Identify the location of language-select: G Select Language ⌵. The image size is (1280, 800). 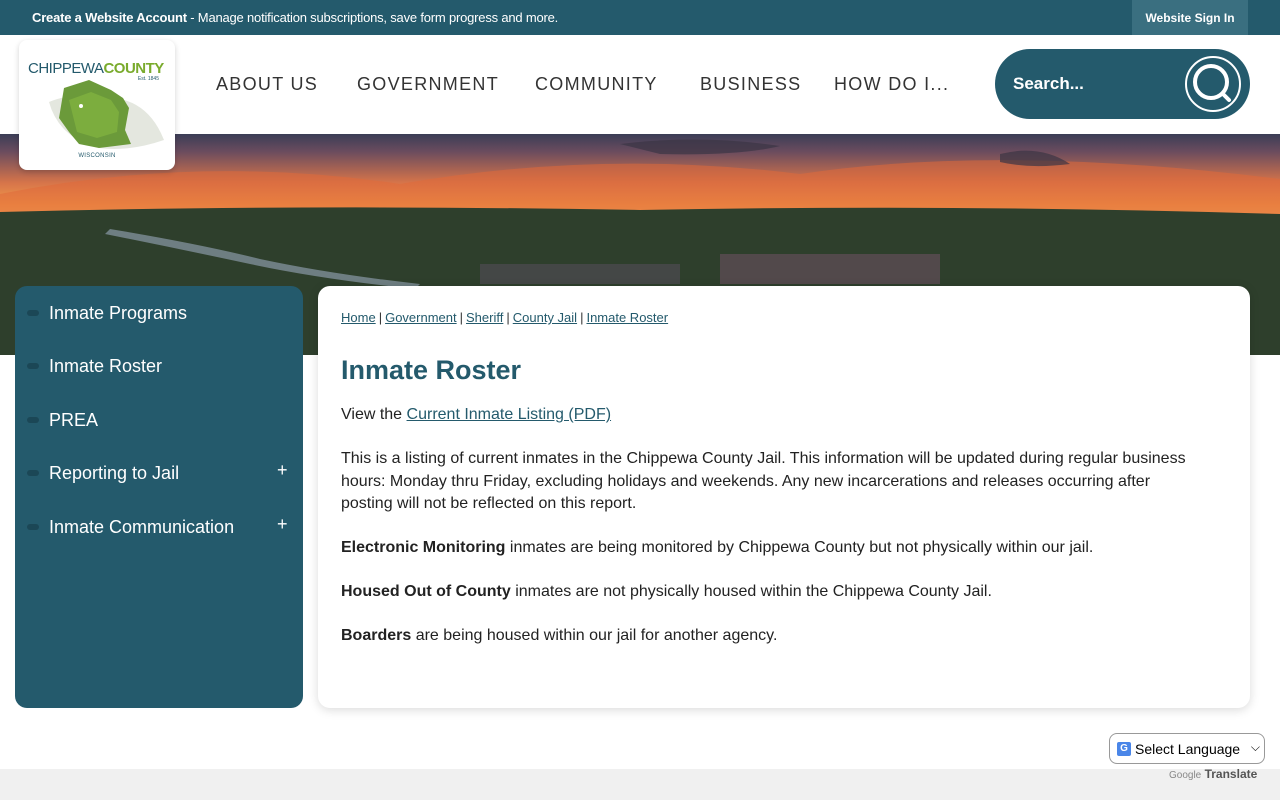
(1187, 748).